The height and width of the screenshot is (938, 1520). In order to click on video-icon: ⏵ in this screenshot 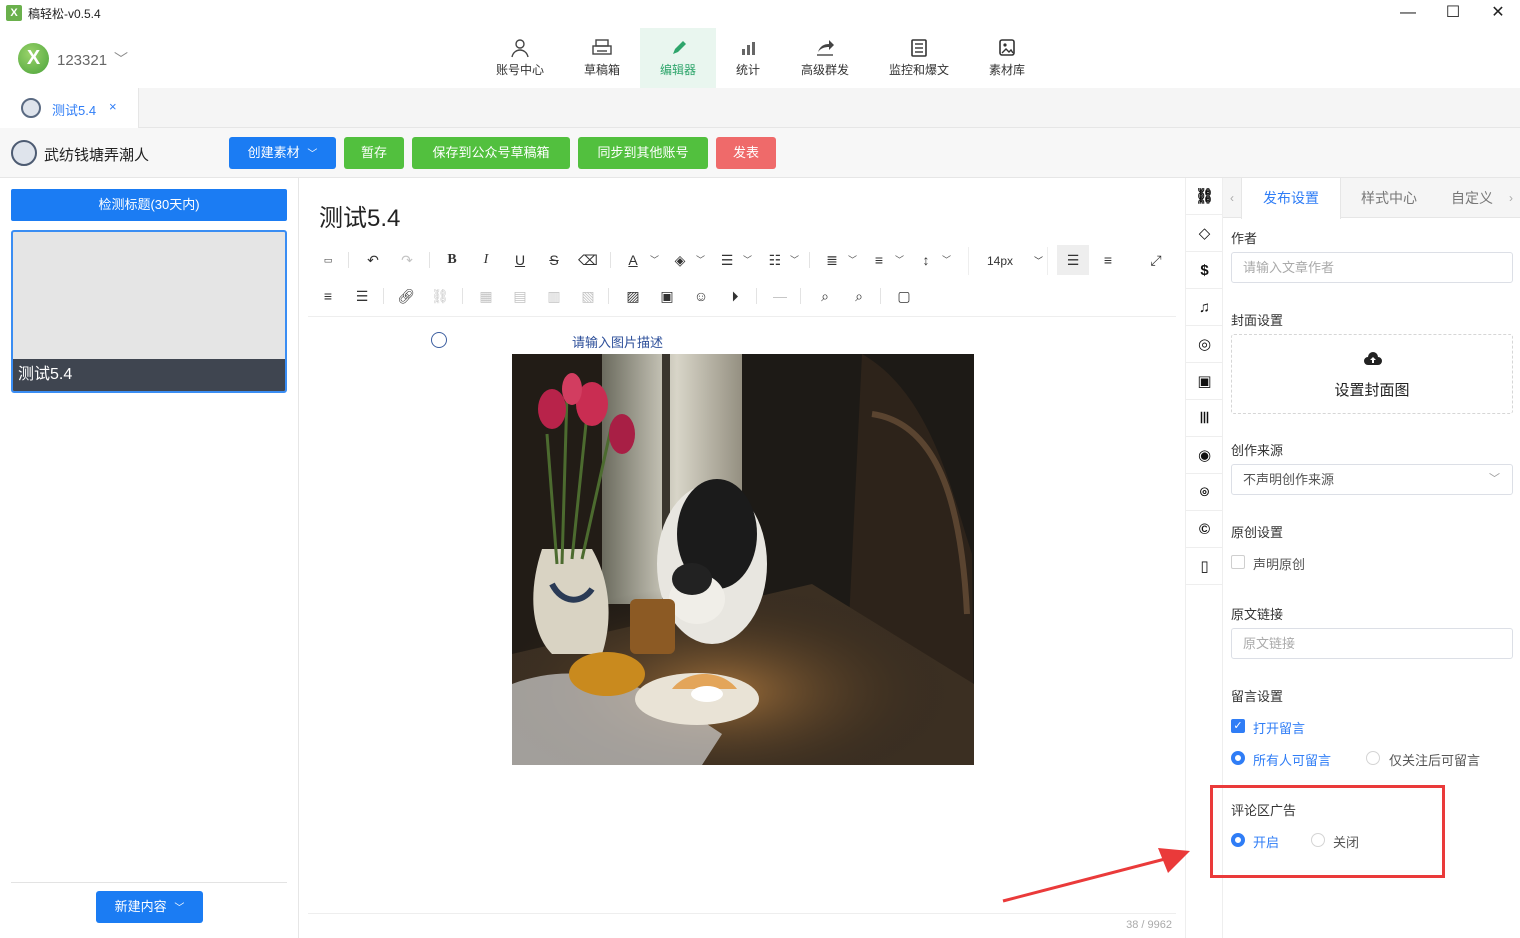, I will do `click(735, 296)`.